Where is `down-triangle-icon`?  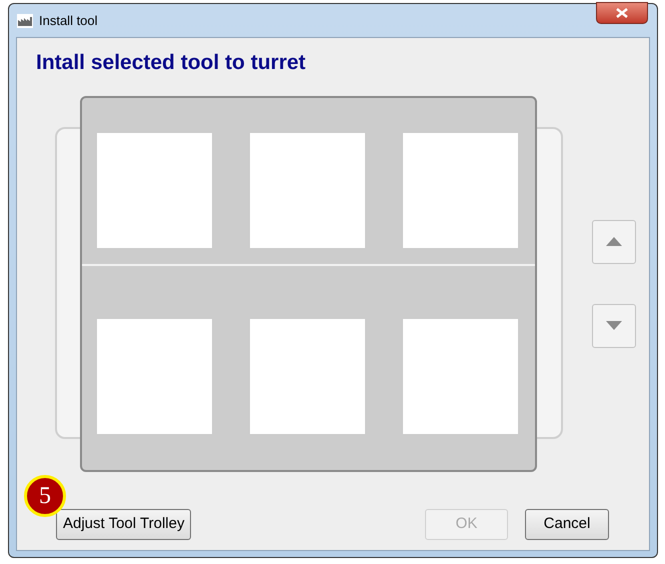
down-triangle-icon is located at coordinates (614, 325).